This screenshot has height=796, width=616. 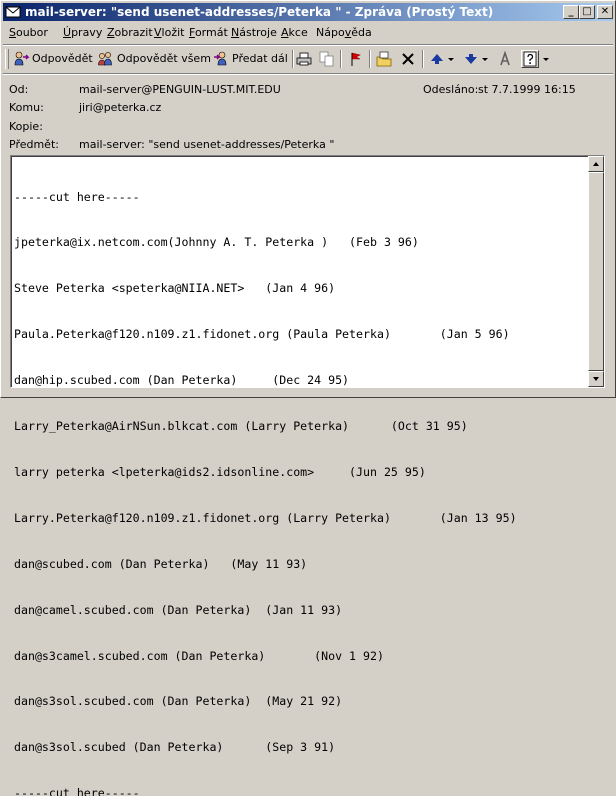 What do you see at coordinates (169, 32) in the screenshot?
I see `menu-vlozit: Vložit` at bounding box center [169, 32].